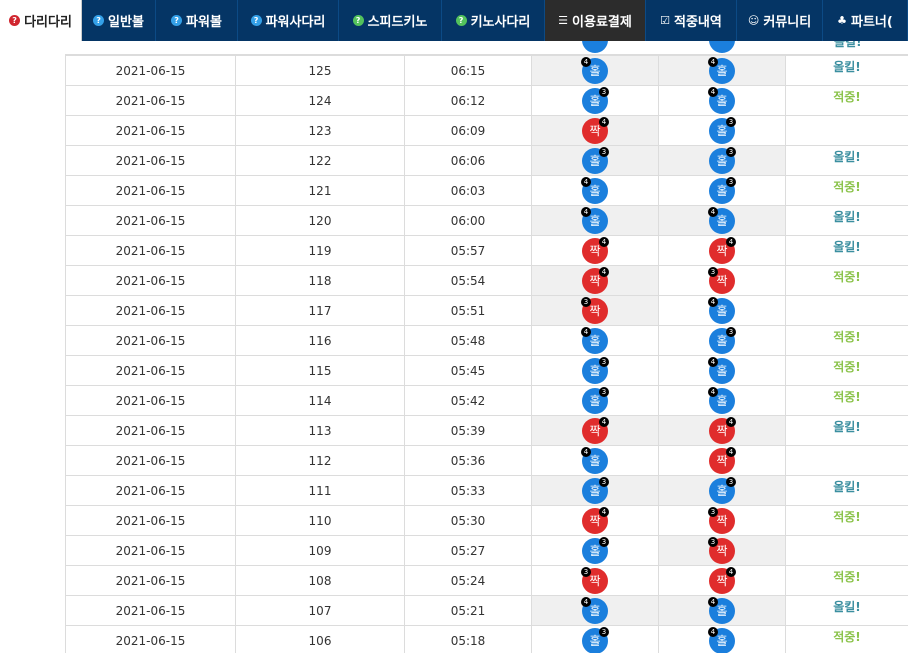 This screenshot has height=653, width=908. Describe the element at coordinates (691, 20) in the screenshot. I see `tab-7: ☑ 적중내역` at that location.